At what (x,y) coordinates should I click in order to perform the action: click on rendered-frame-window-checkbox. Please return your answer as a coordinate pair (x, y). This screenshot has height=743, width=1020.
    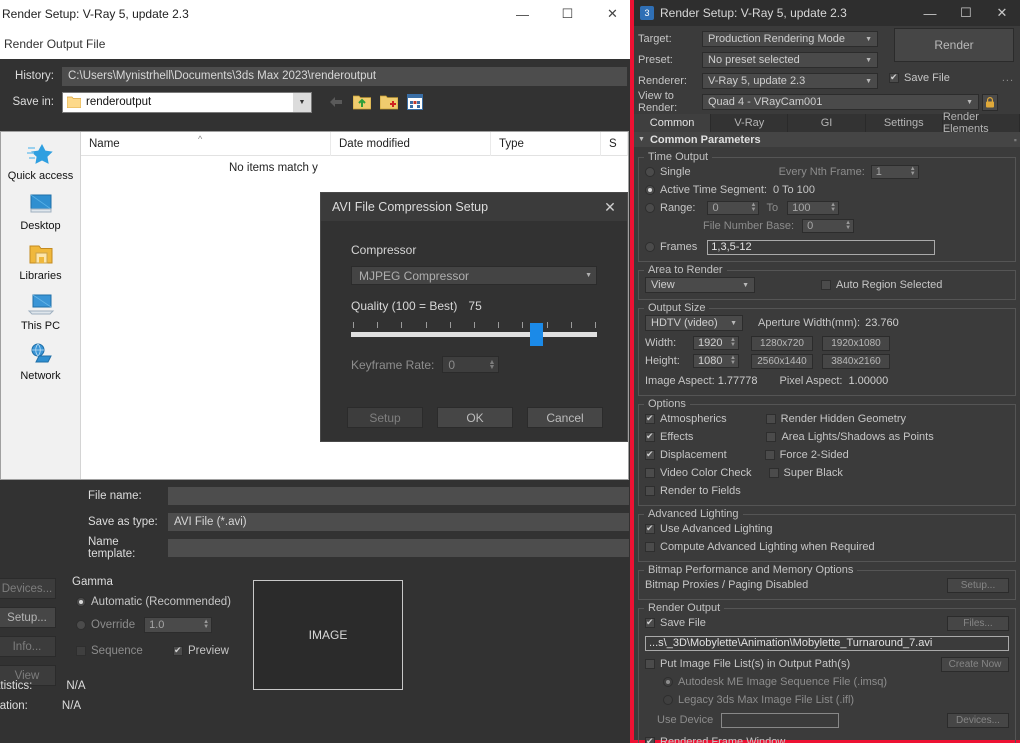
    Looking at the image, I should click on (650, 739).